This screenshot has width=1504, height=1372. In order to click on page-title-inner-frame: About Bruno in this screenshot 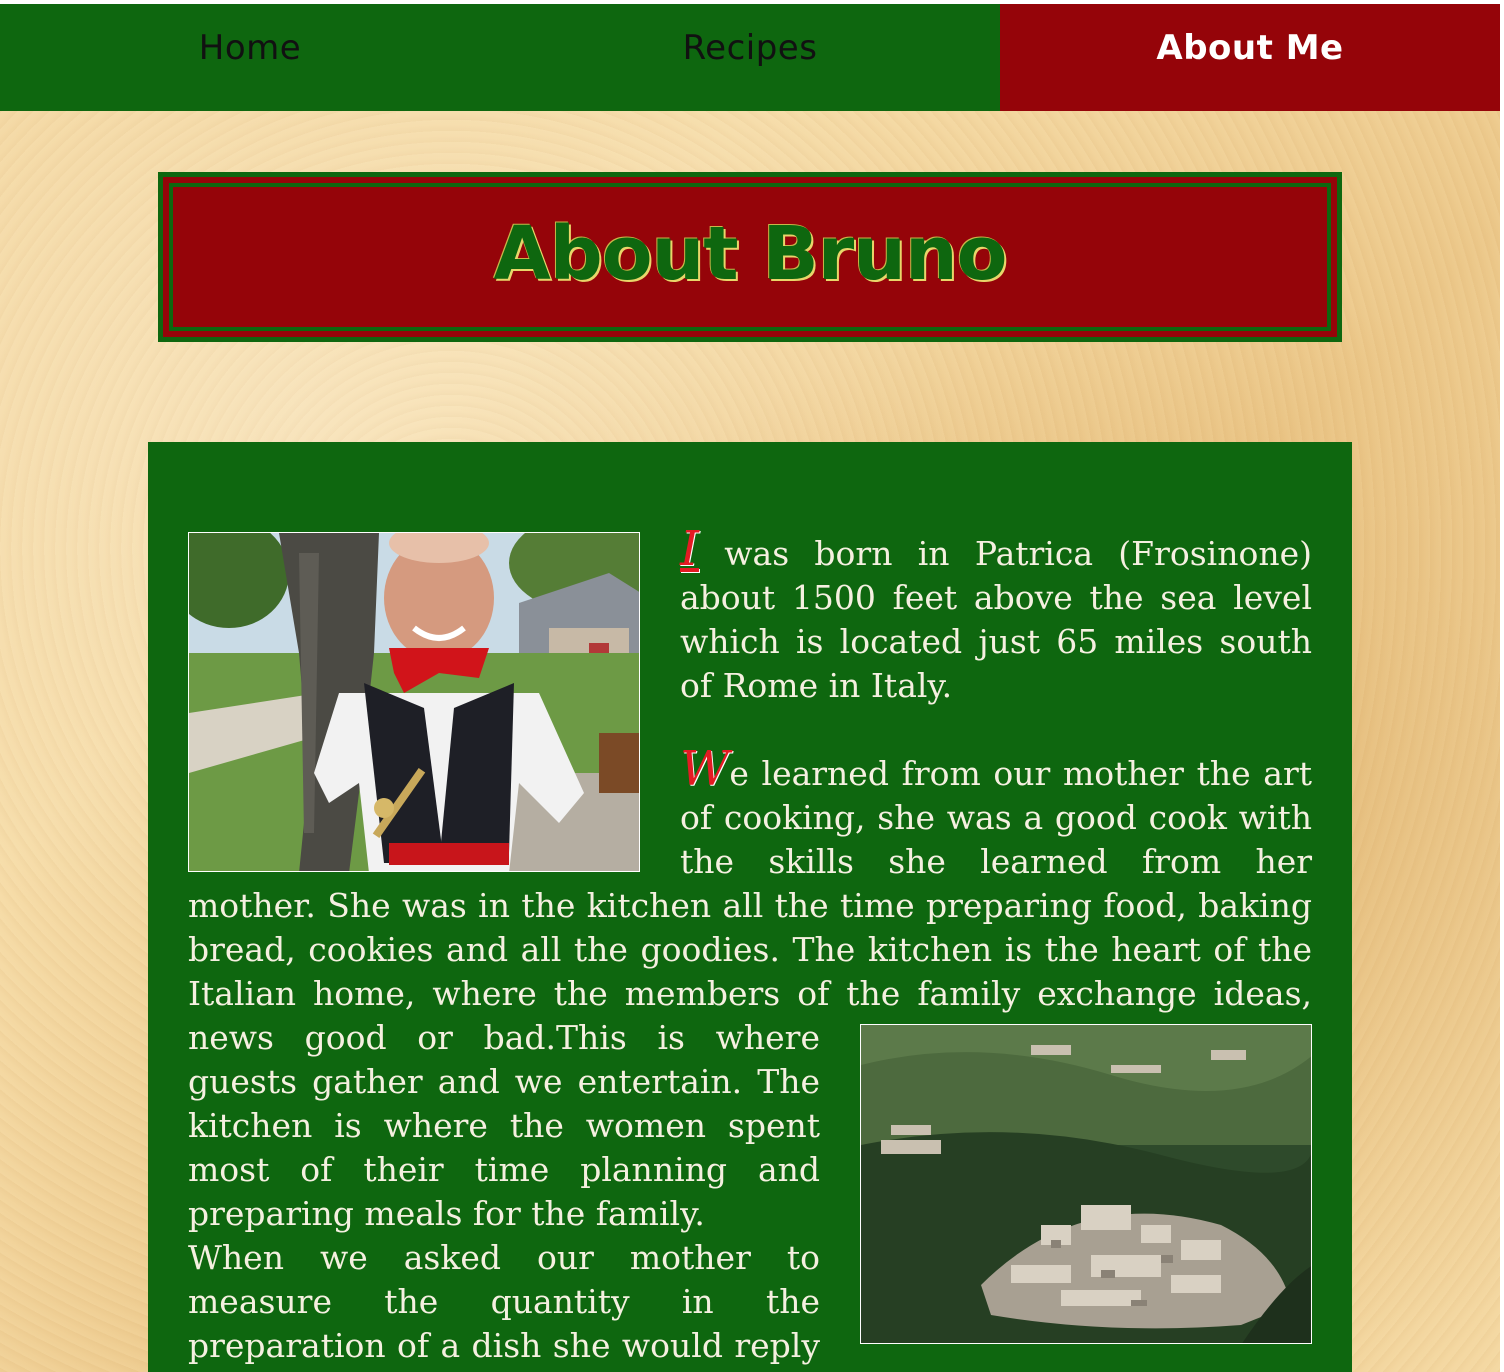, I will do `click(750, 257)`.